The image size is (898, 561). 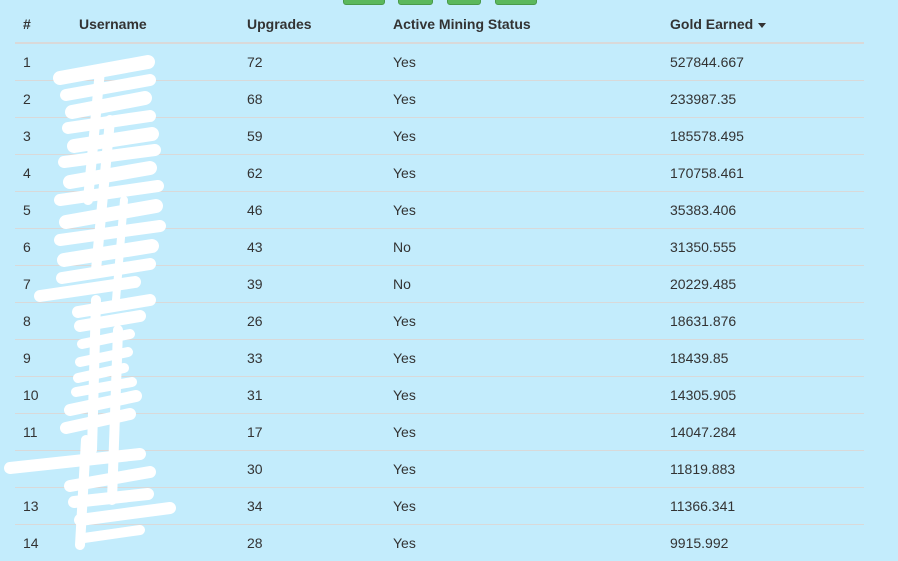 I want to click on cell-gold: 14047.284, so click(x=763, y=432).